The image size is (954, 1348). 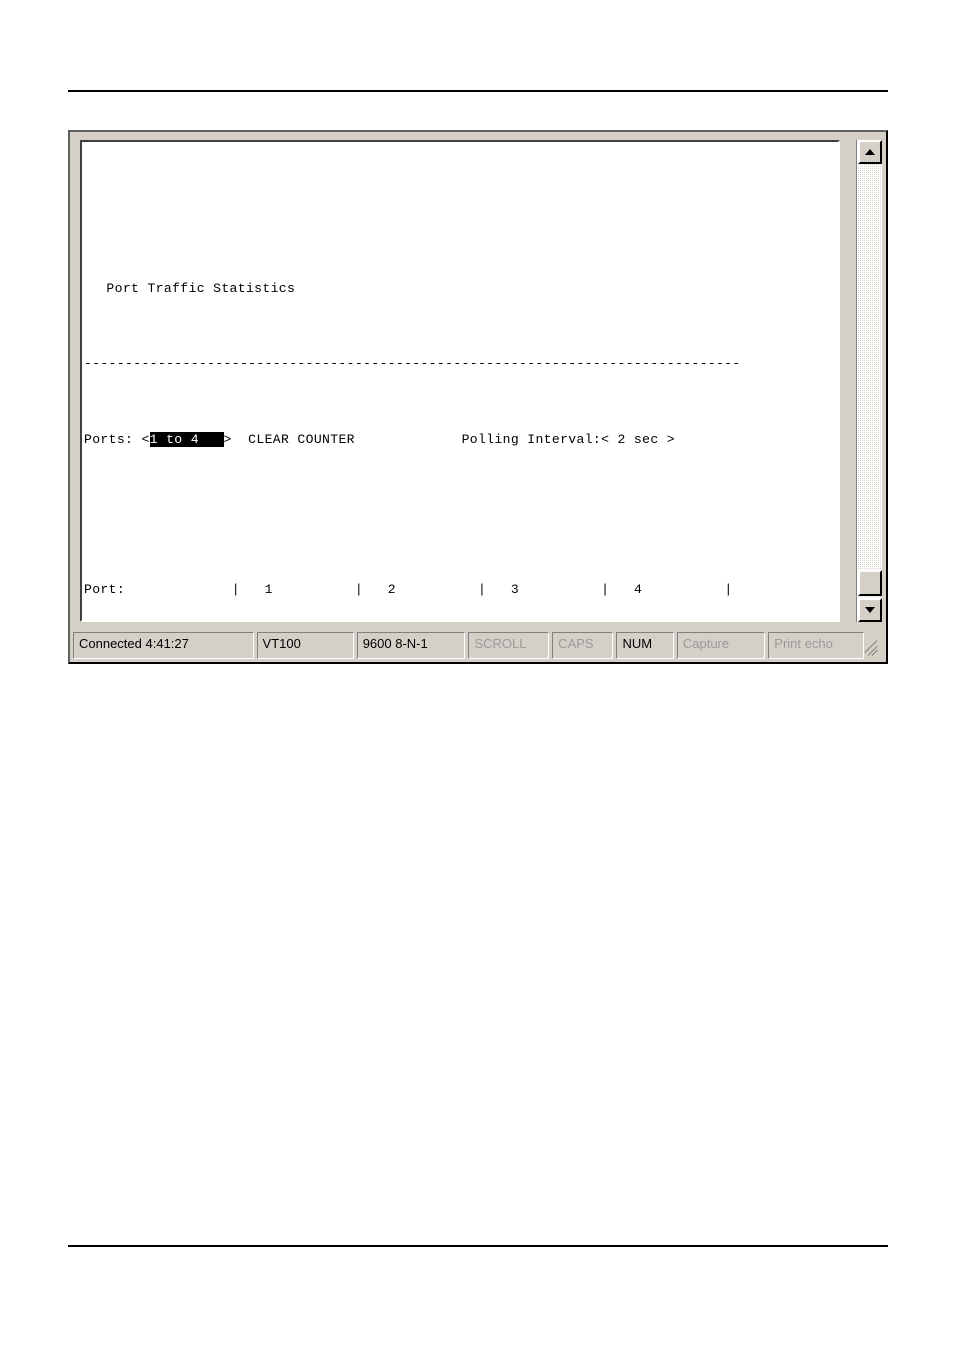 I want to click on scrollbar-down-button, so click(x=870, y=610).